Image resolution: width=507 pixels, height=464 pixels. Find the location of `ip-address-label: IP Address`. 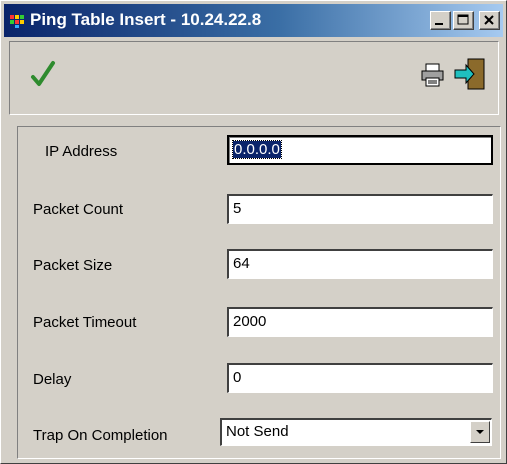

ip-address-label: IP Address is located at coordinates (81, 151).